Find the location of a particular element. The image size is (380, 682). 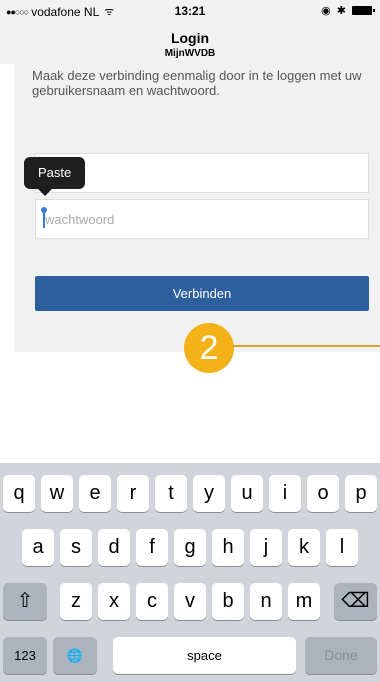

key-i: i is located at coordinates (285, 493).